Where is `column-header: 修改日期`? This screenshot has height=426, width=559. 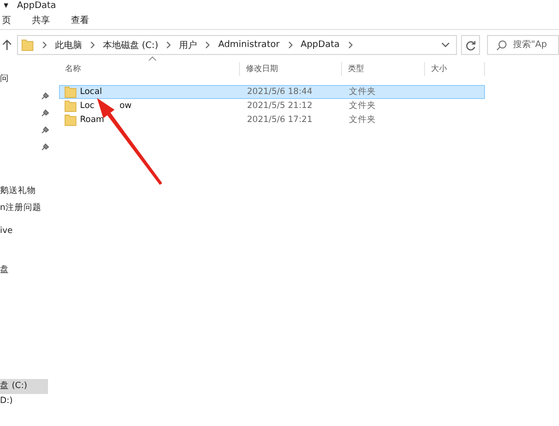
column-header: 修改日期 is located at coordinates (291, 69).